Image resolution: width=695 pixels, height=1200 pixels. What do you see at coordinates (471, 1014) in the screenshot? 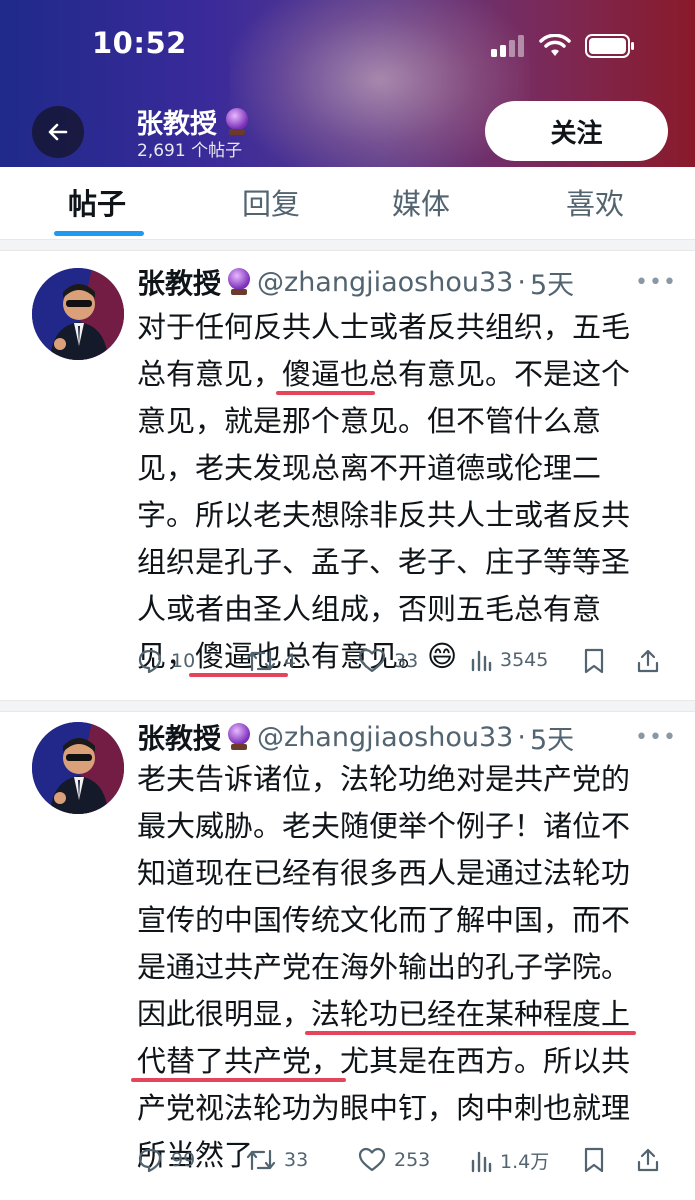
I see `underlined-text: 法轮功已经在某种程度上` at bounding box center [471, 1014].